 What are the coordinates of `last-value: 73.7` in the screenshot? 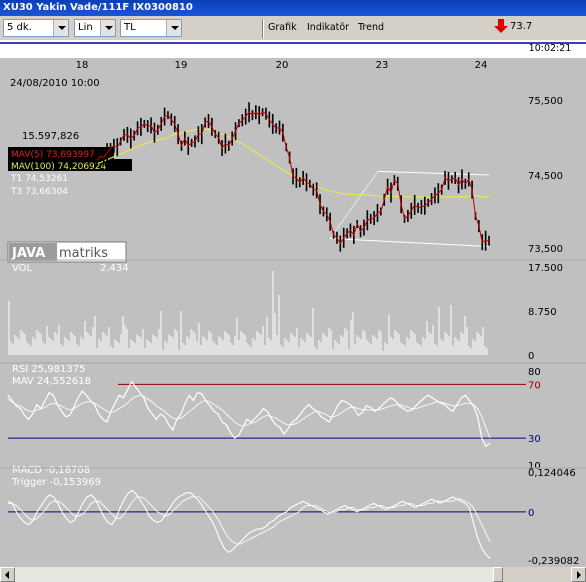 It's located at (521, 26).